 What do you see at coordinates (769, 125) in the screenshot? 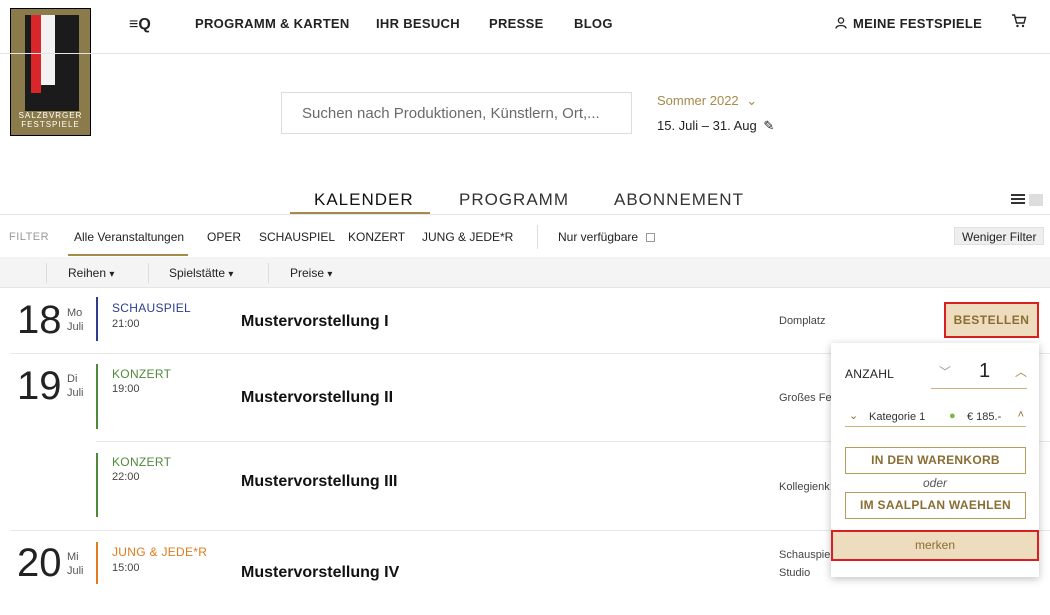
I see `pencil-icon: ✎` at bounding box center [769, 125].